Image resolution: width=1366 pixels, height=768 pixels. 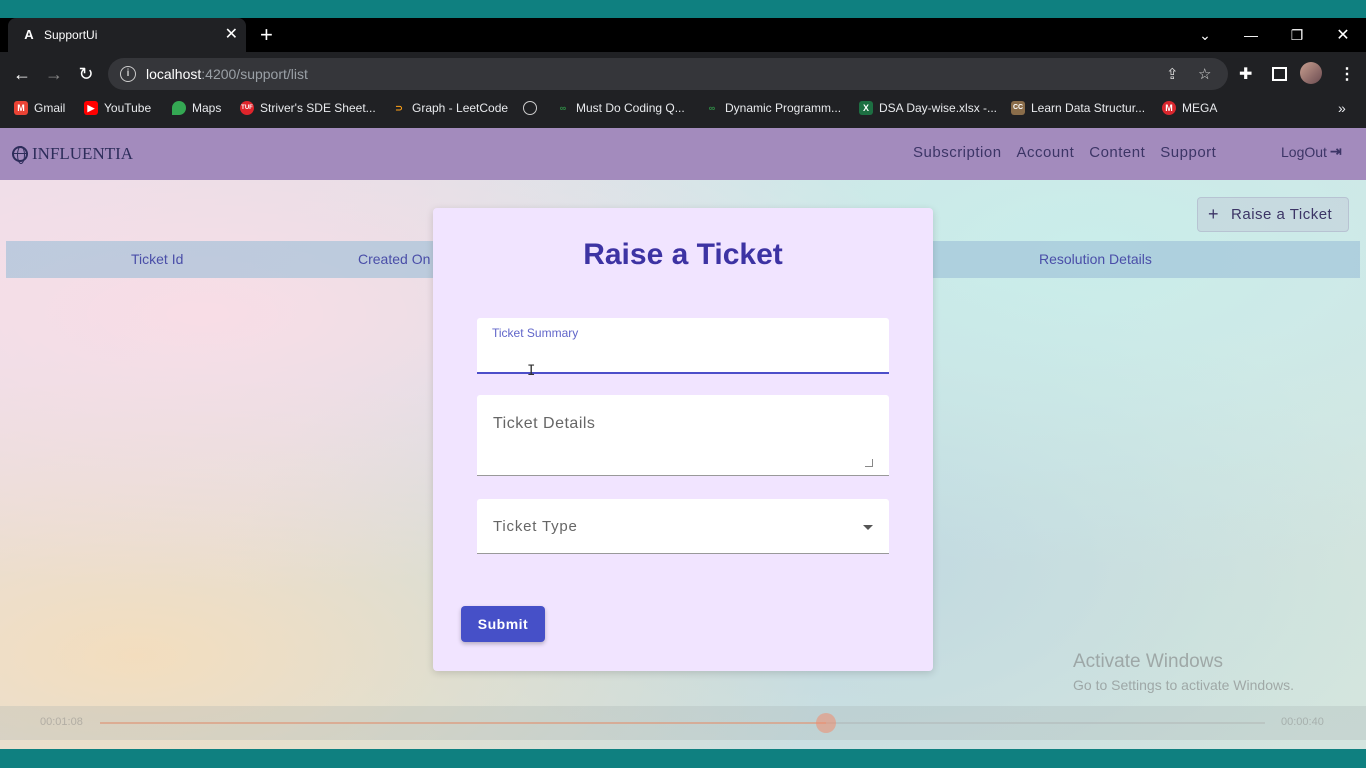 I want to click on tab-title: SupportUi, so click(x=71, y=35).